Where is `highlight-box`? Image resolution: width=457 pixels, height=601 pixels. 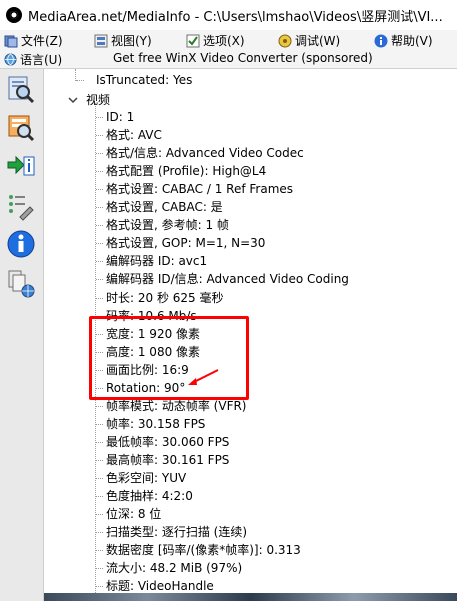 highlight-box is located at coordinates (169, 358).